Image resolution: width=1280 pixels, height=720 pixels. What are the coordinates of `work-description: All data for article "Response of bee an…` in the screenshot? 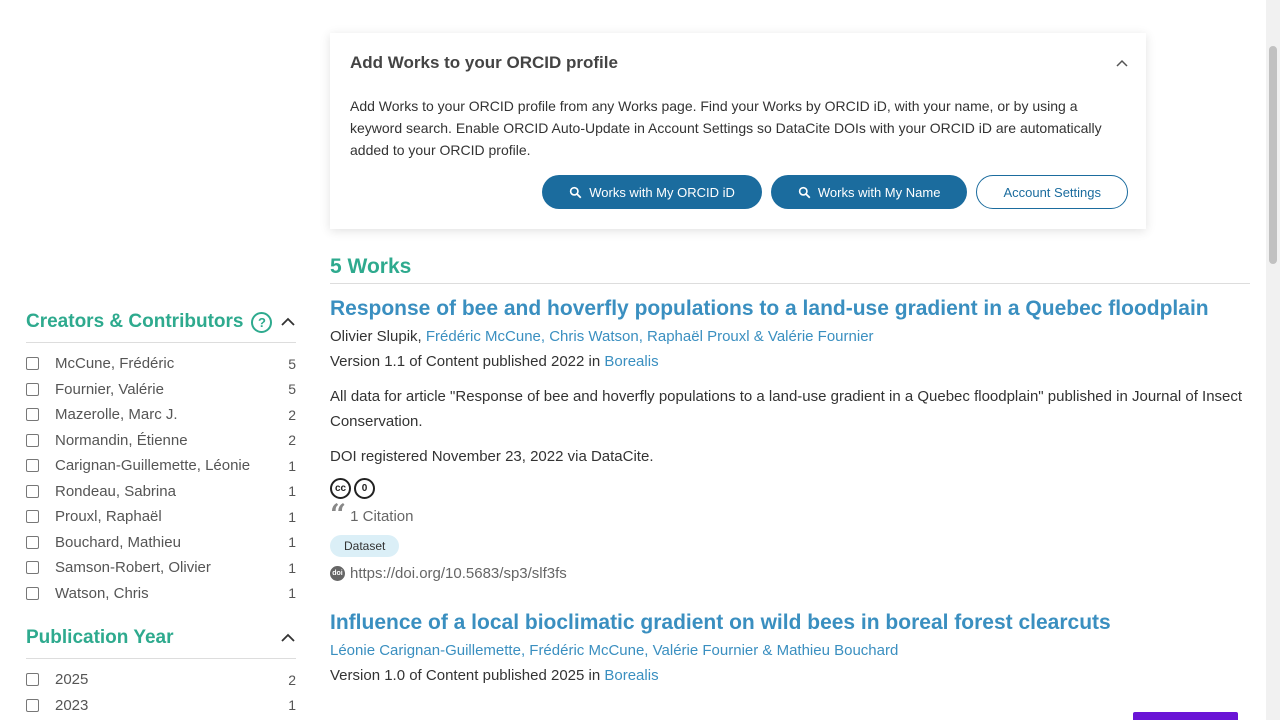 It's located at (786, 409).